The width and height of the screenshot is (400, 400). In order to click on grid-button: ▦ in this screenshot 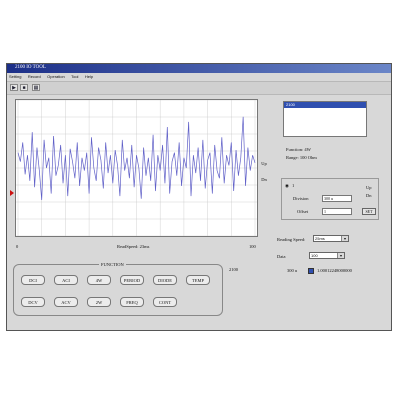, I will do `click(36, 87)`.